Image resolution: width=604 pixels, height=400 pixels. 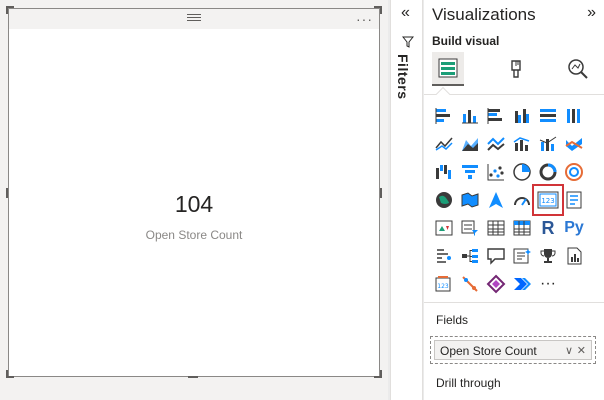 I want to click on card-value: 104, so click(x=194, y=204).